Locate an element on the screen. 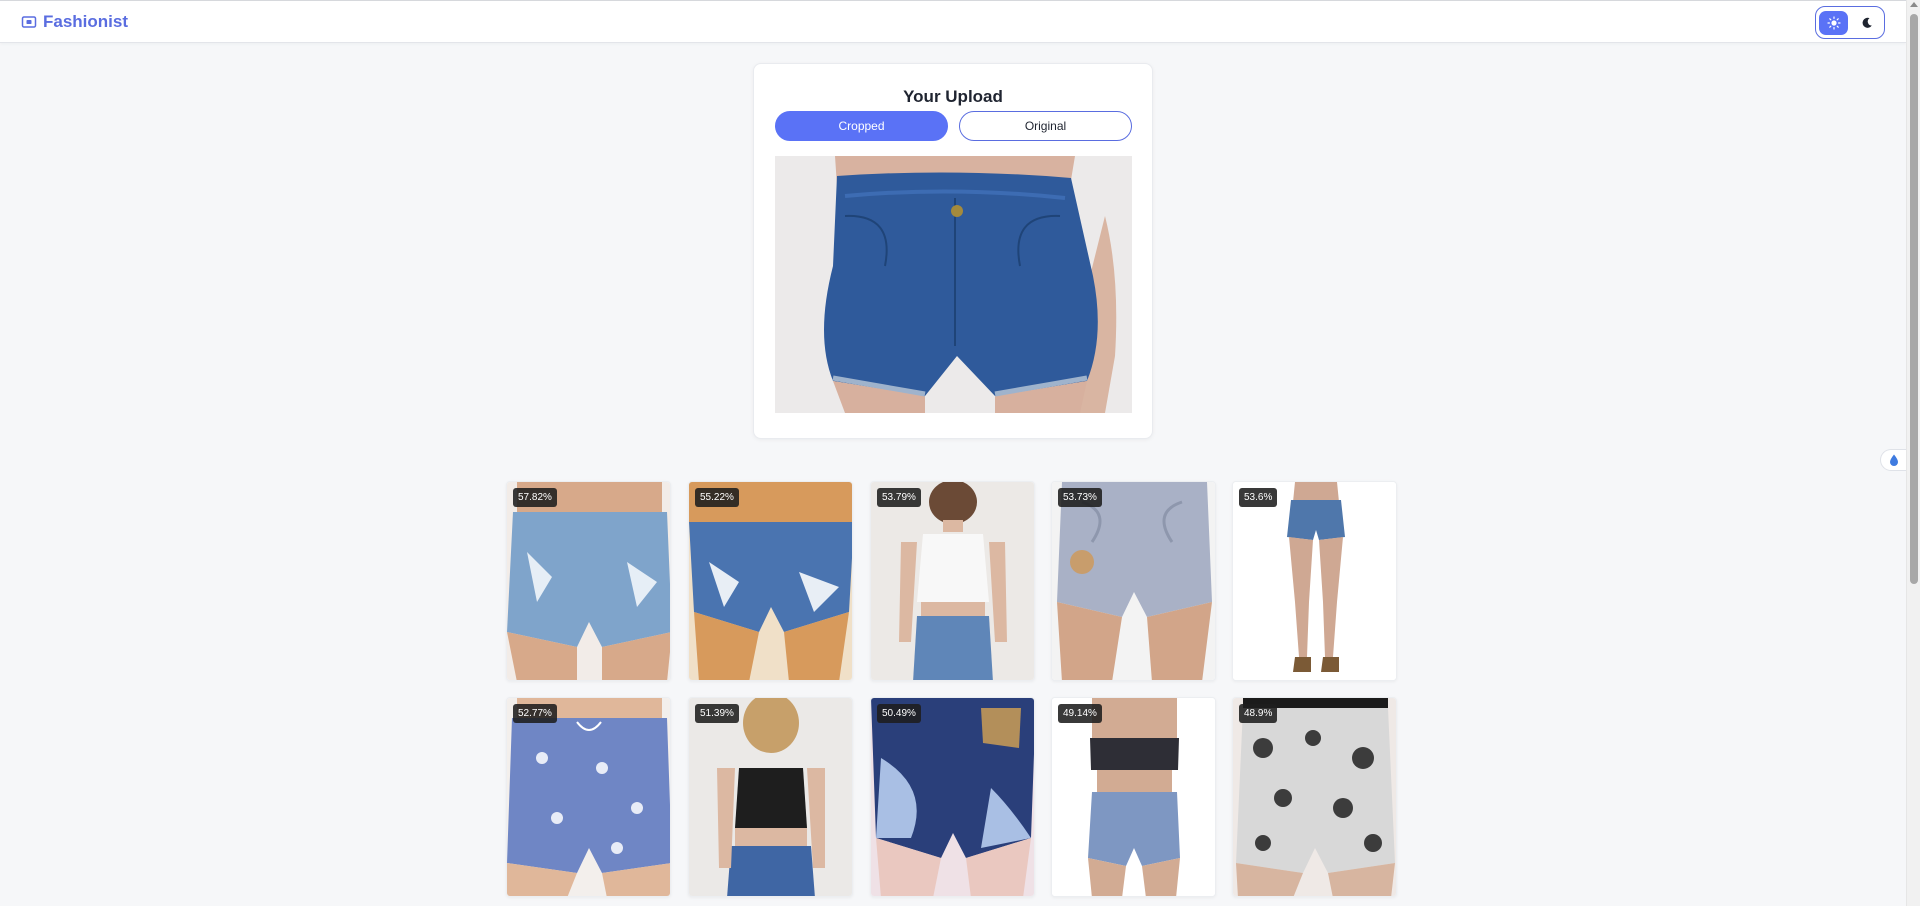 The image size is (1920, 906). sun-icon is located at coordinates (1833, 22).